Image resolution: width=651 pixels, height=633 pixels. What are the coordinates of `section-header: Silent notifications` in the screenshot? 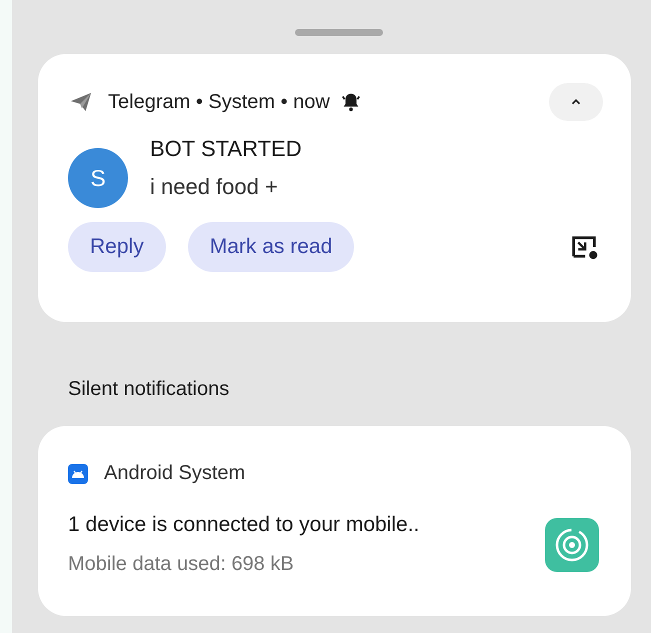 It's located at (149, 390).